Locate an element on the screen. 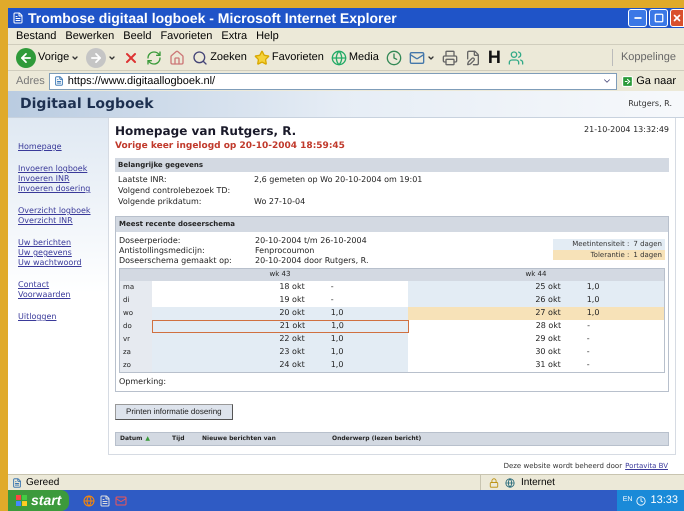 The height and width of the screenshot is (511, 684). document-icon is located at coordinates (105, 500).